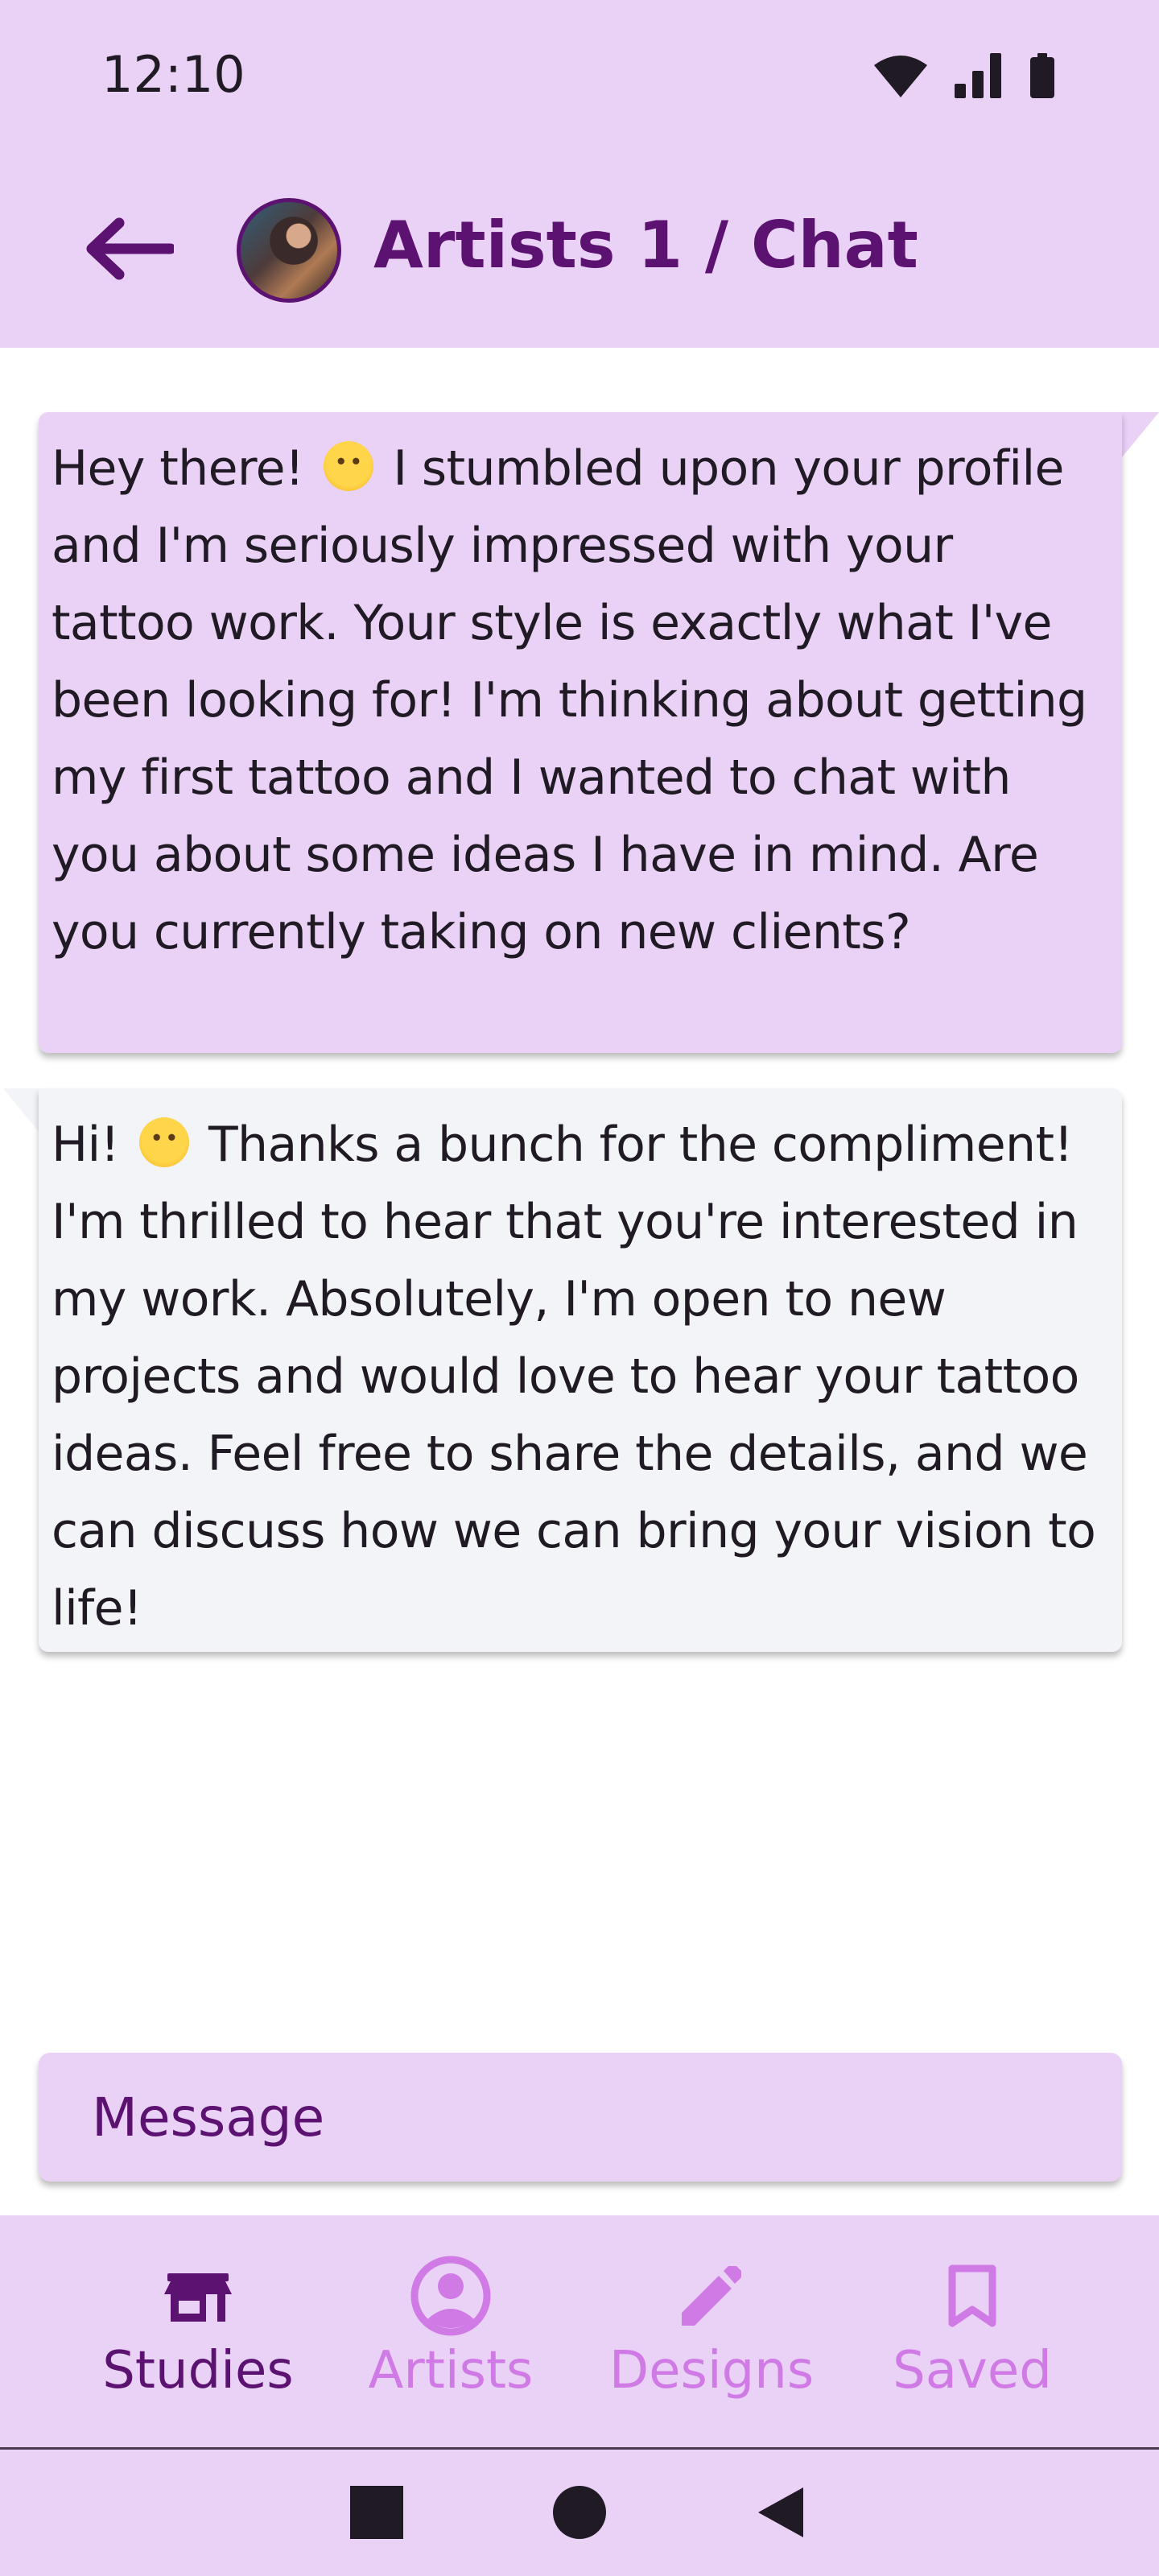 The height and width of the screenshot is (2576, 1159). Describe the element at coordinates (711, 2371) in the screenshot. I see `nav-label-designs: Designs` at that location.